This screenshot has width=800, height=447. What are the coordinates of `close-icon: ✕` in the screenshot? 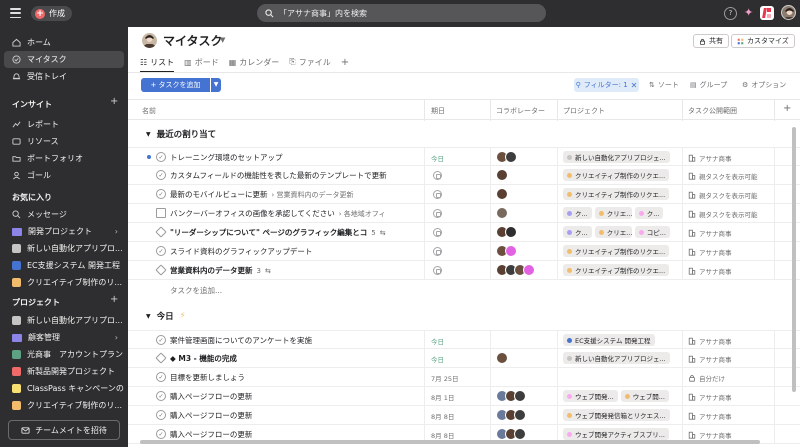 It's located at (634, 85).